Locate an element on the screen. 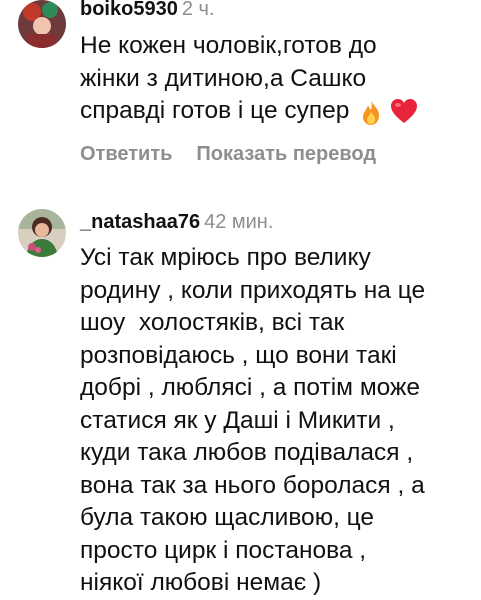  fire-icon is located at coordinates (371, 112).